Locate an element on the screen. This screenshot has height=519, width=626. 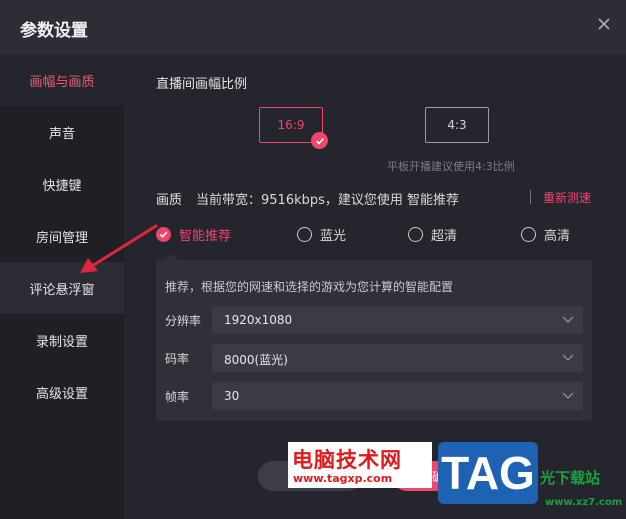
sidebar-item-recording: 录制设置 is located at coordinates (62, 340).